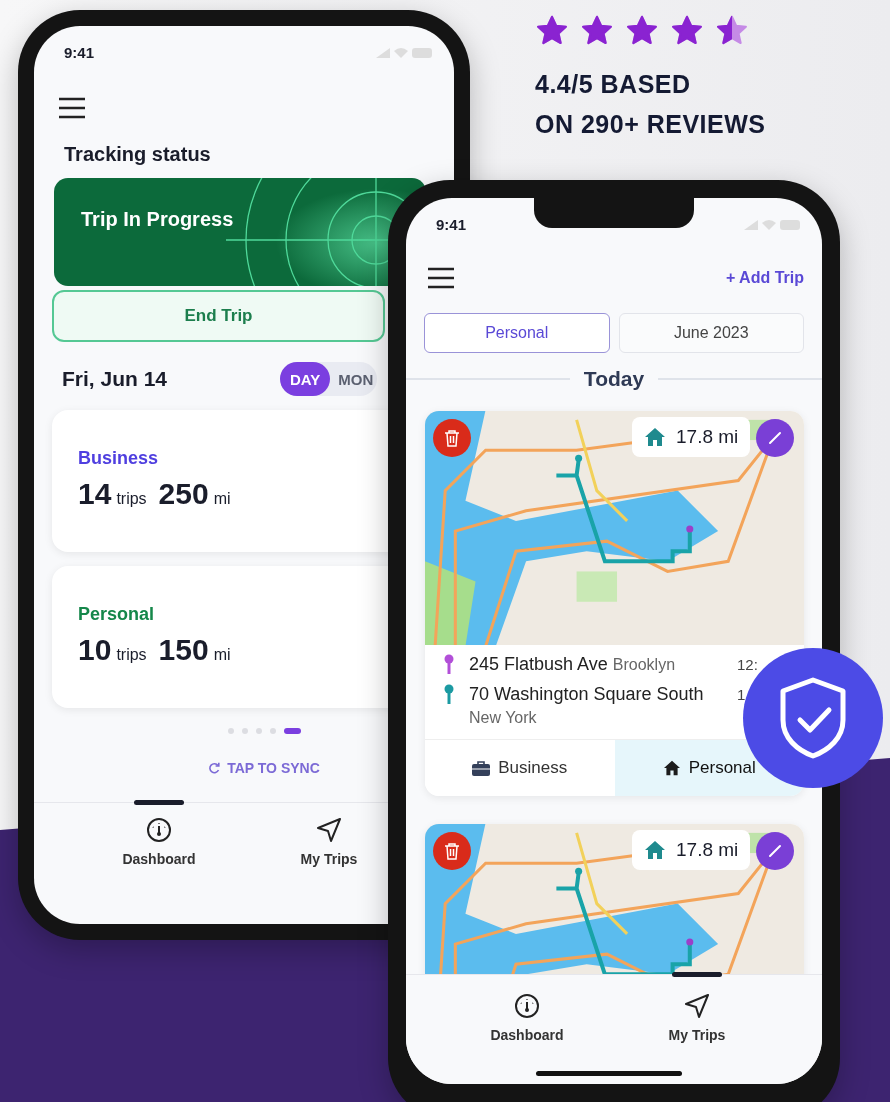  I want to click on stop-address: 70 Washington Square South, so click(586, 694).